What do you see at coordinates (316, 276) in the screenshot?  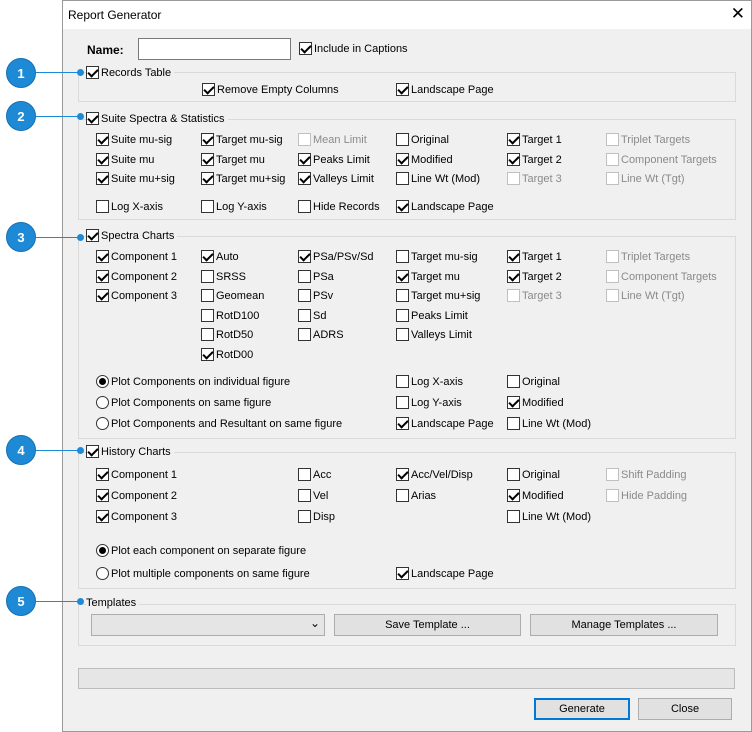 I see `spectra-psa-checkbox: PSa` at bounding box center [316, 276].